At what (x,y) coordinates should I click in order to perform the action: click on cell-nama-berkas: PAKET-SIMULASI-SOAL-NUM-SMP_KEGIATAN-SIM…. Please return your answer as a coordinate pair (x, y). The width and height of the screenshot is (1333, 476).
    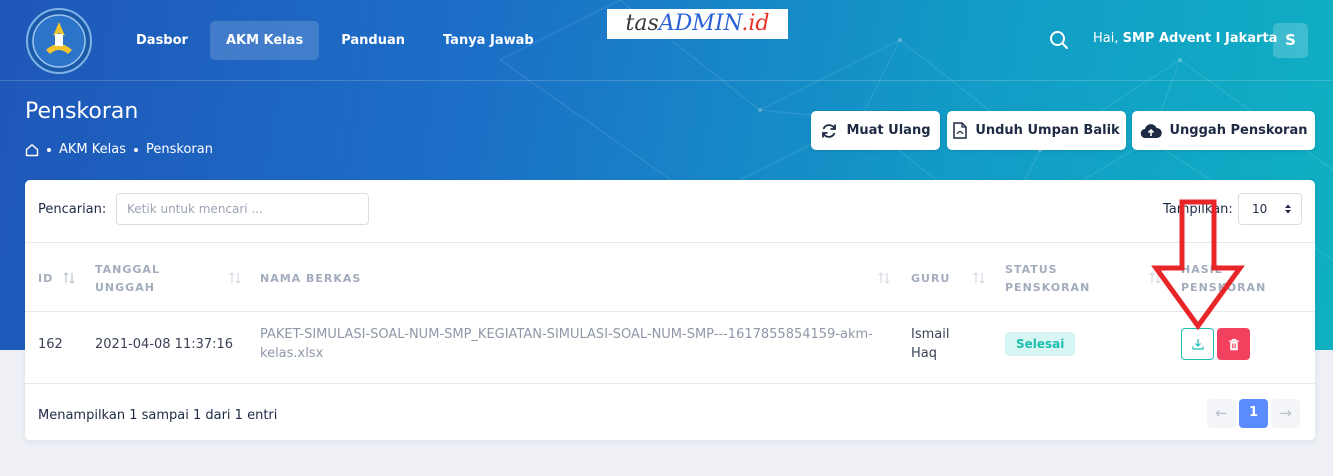
    Looking at the image, I should click on (566, 344).